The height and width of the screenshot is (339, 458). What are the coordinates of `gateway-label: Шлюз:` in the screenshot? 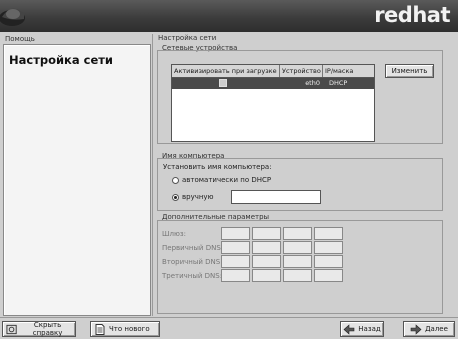 It's located at (174, 234).